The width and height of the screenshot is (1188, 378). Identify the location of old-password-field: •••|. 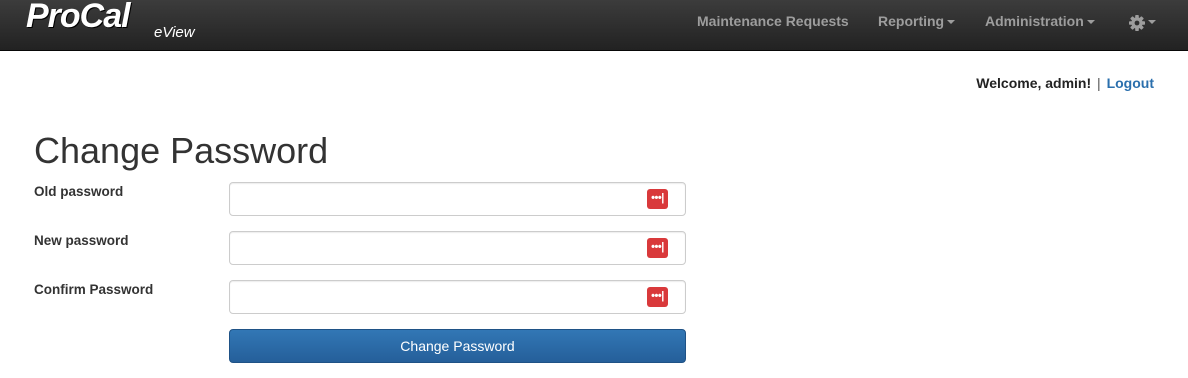
(457, 199).